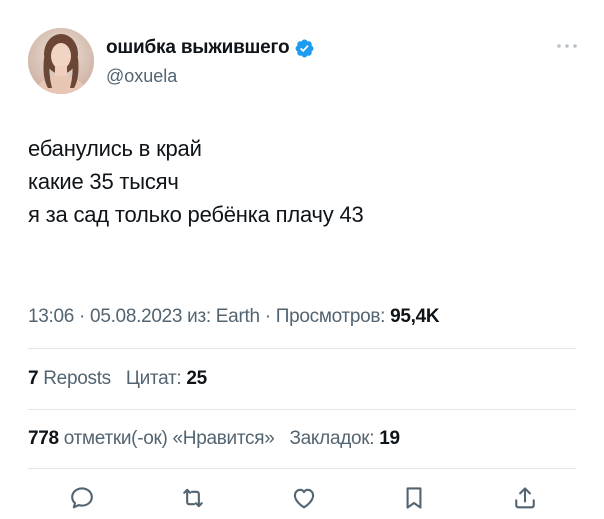 The image size is (604, 519). Describe the element at coordinates (525, 498) in the screenshot. I see `share-icon` at that location.